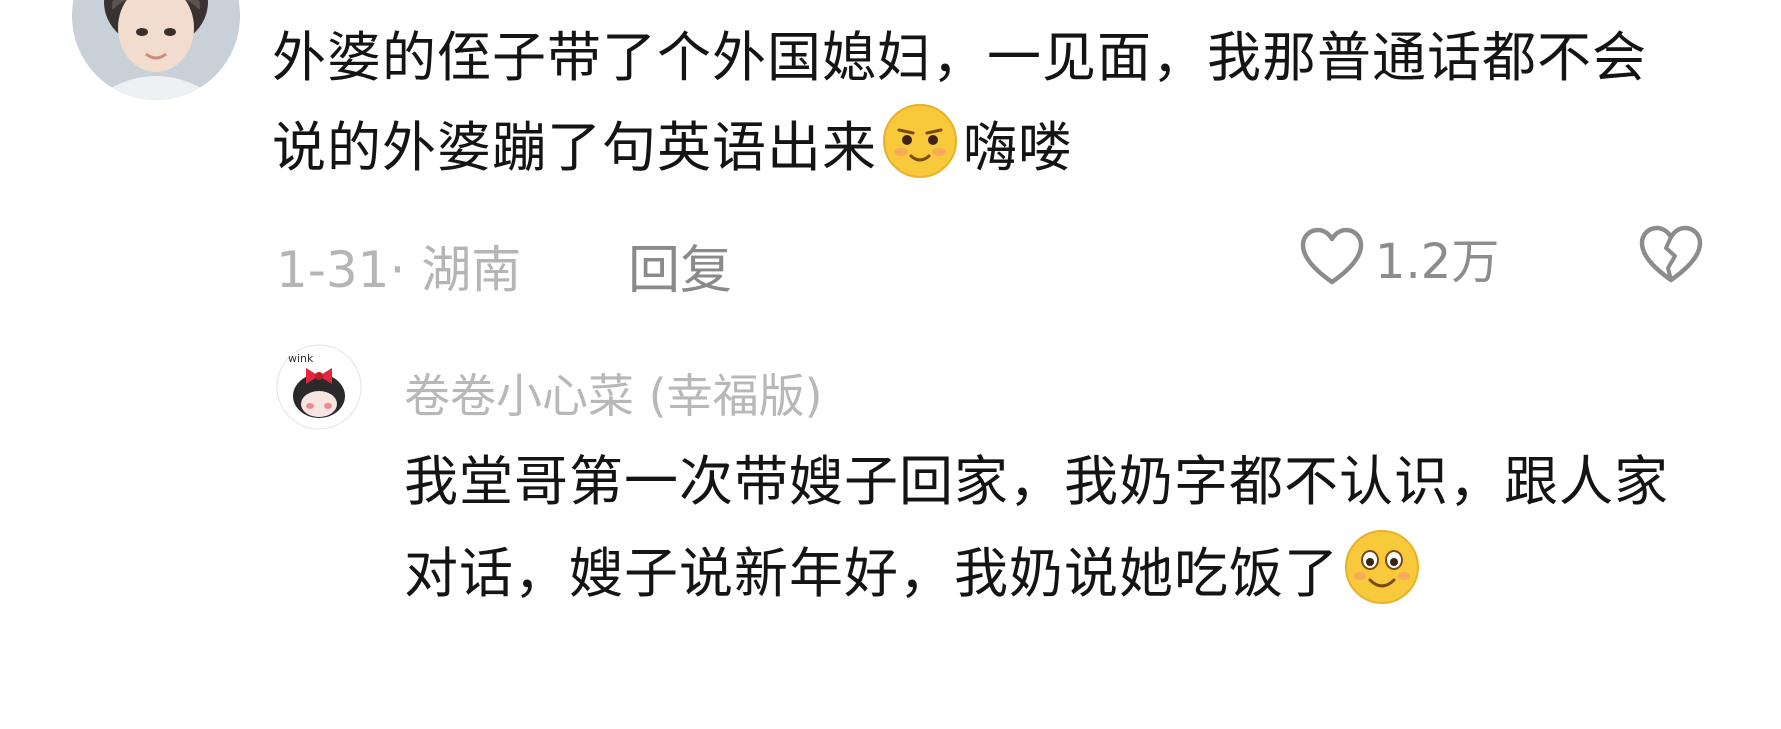 The width and height of the screenshot is (1781, 729). What do you see at coordinates (1001, 261) in the screenshot?
I see `comment-meta-row: 1-31· 湖南 回复 1.2万` at bounding box center [1001, 261].